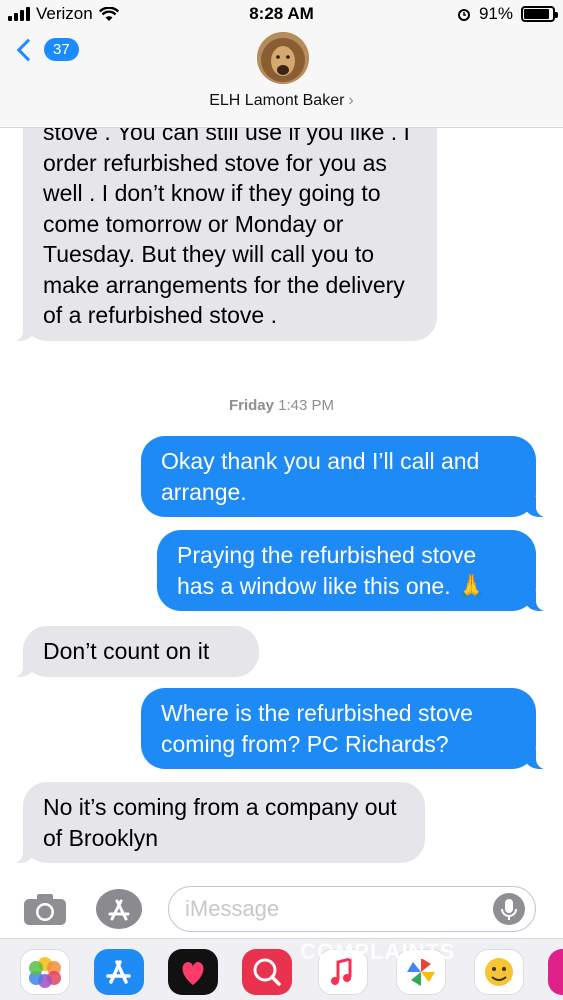  I want to click on photos-app-icon, so click(45, 972).